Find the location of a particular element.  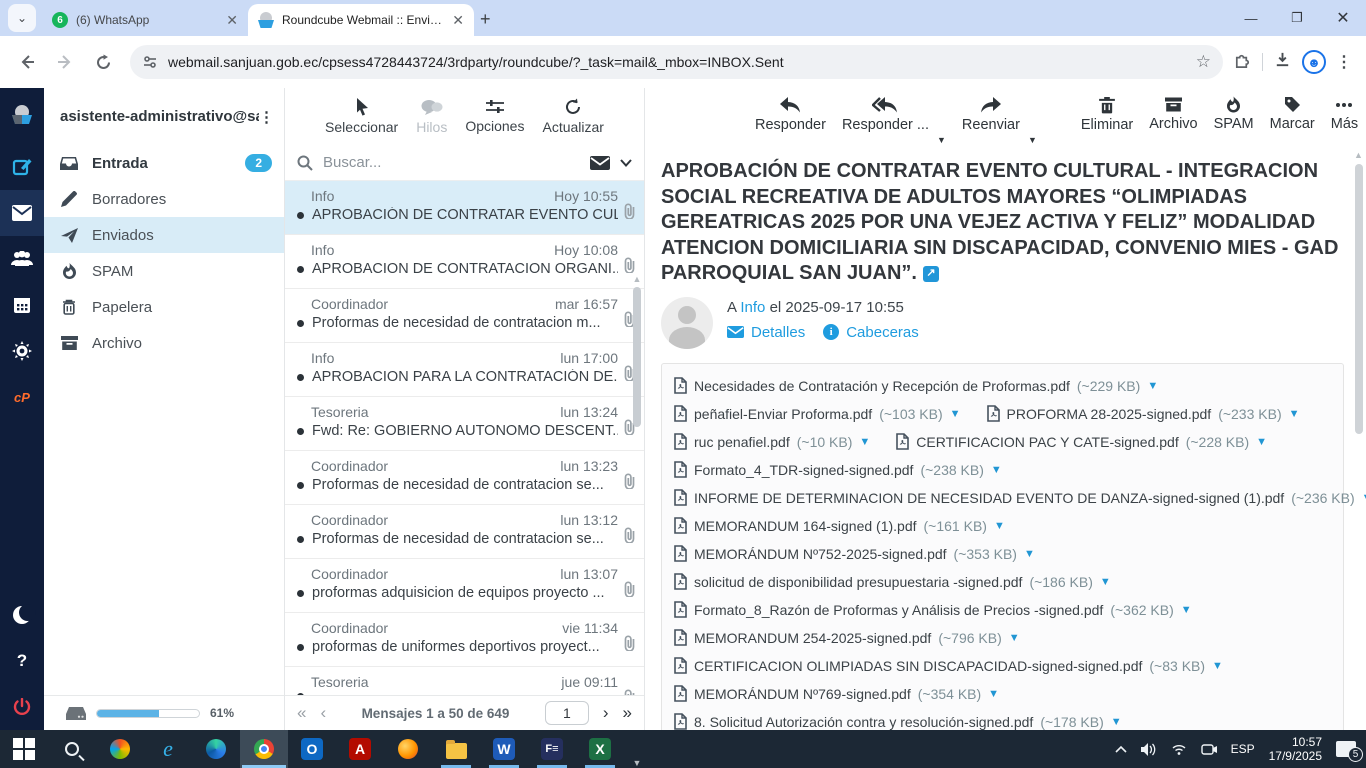

window-minimize-button: — is located at coordinates (1251, 18).